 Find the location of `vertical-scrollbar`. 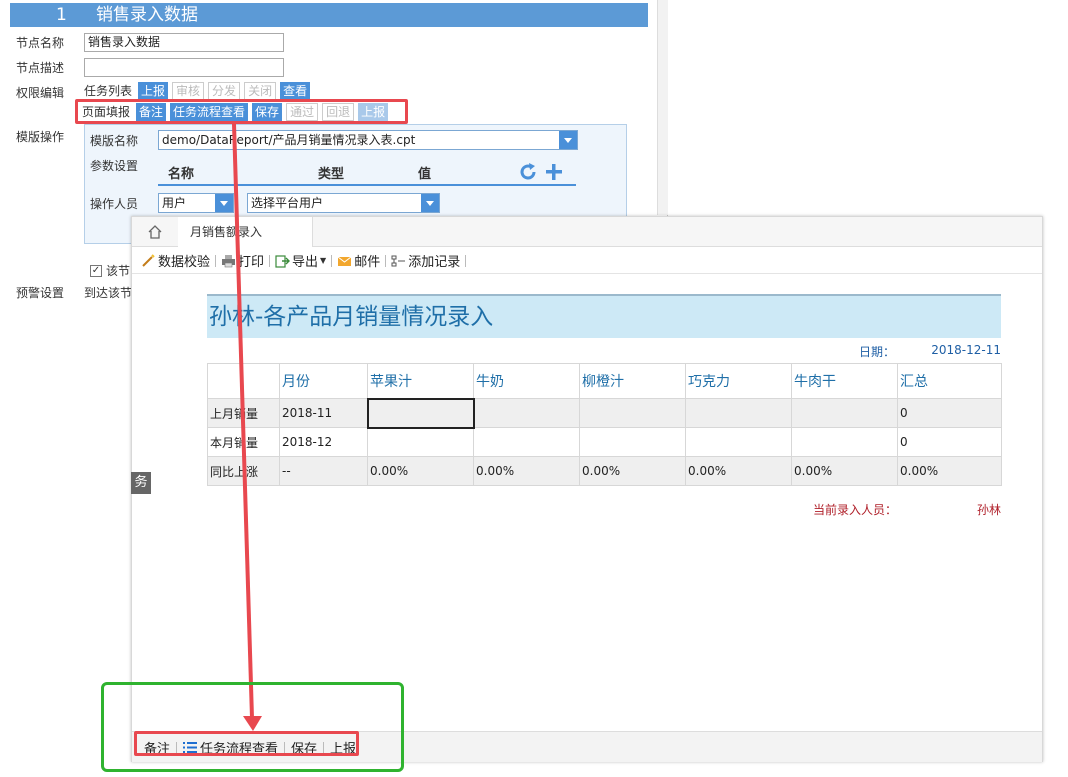

vertical-scrollbar is located at coordinates (662, 107).